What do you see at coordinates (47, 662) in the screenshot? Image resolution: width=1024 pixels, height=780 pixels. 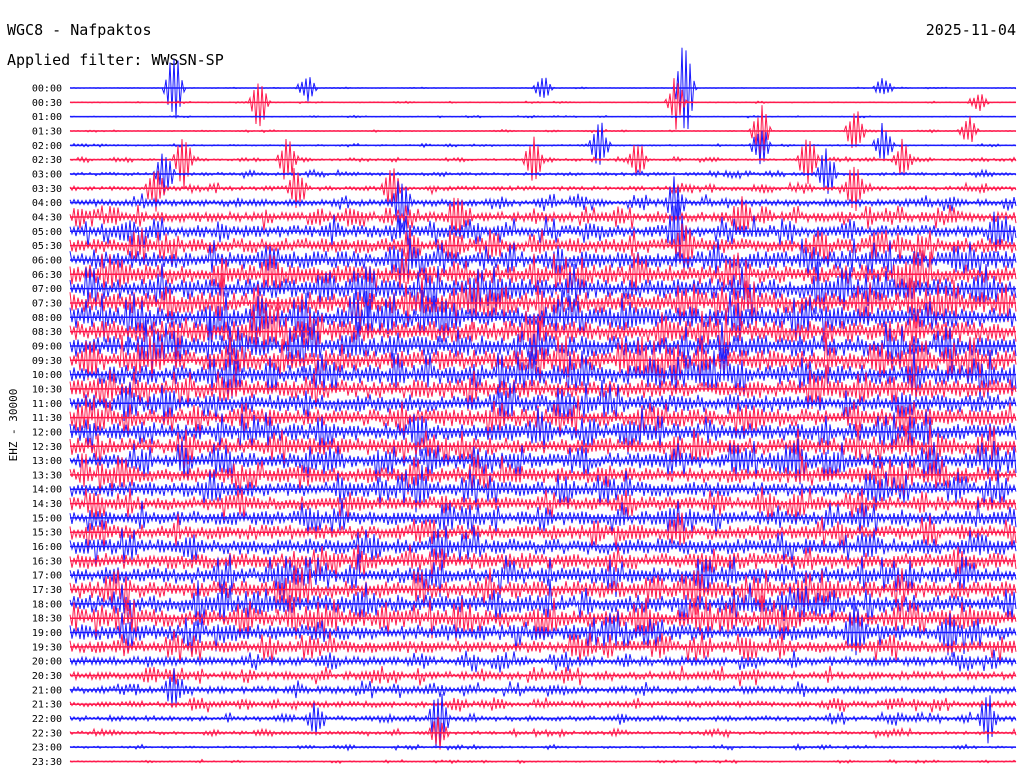 I see `time-tick-label: 20:00` at bounding box center [47, 662].